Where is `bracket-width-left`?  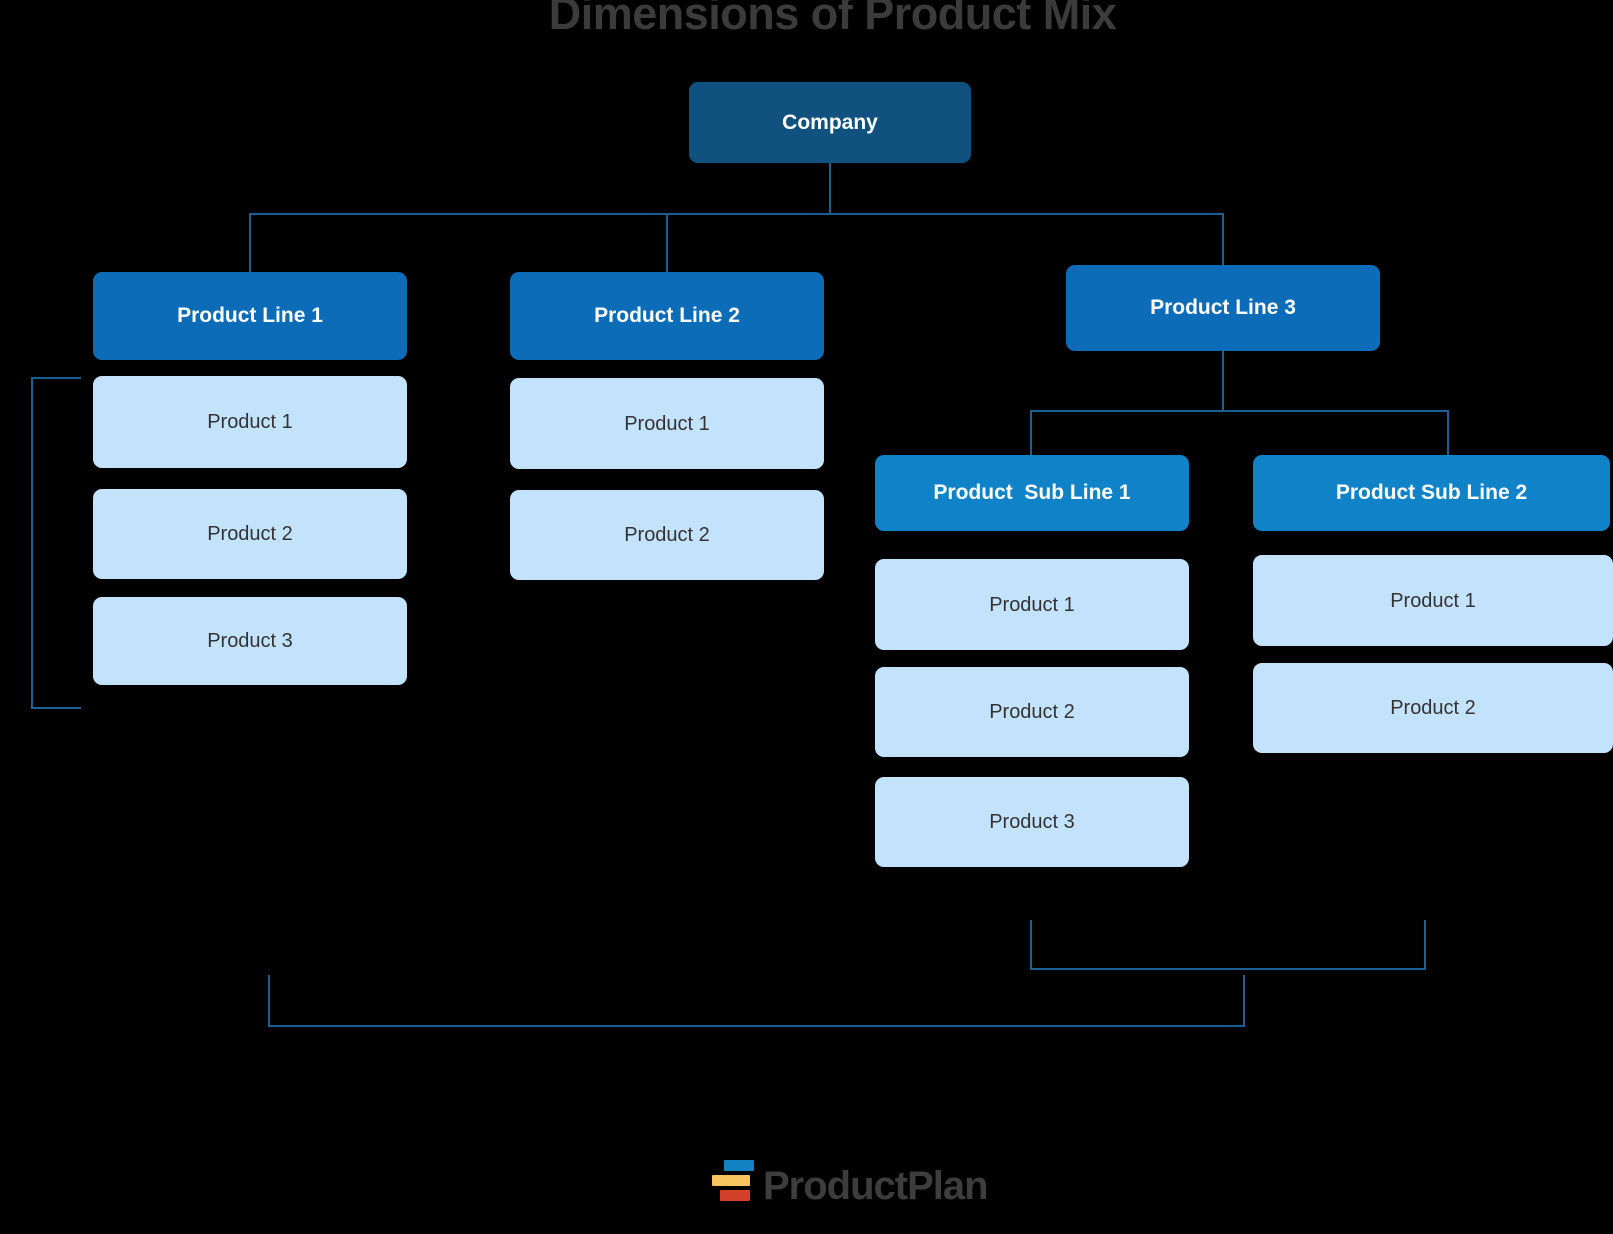 bracket-width-left is located at coordinates (269, 1001).